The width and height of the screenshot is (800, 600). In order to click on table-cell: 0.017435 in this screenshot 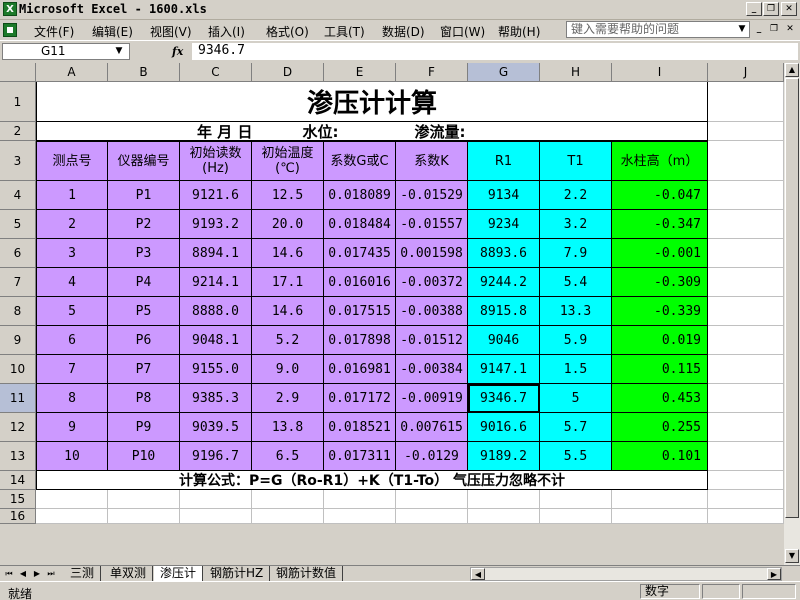, I will do `click(360, 253)`.